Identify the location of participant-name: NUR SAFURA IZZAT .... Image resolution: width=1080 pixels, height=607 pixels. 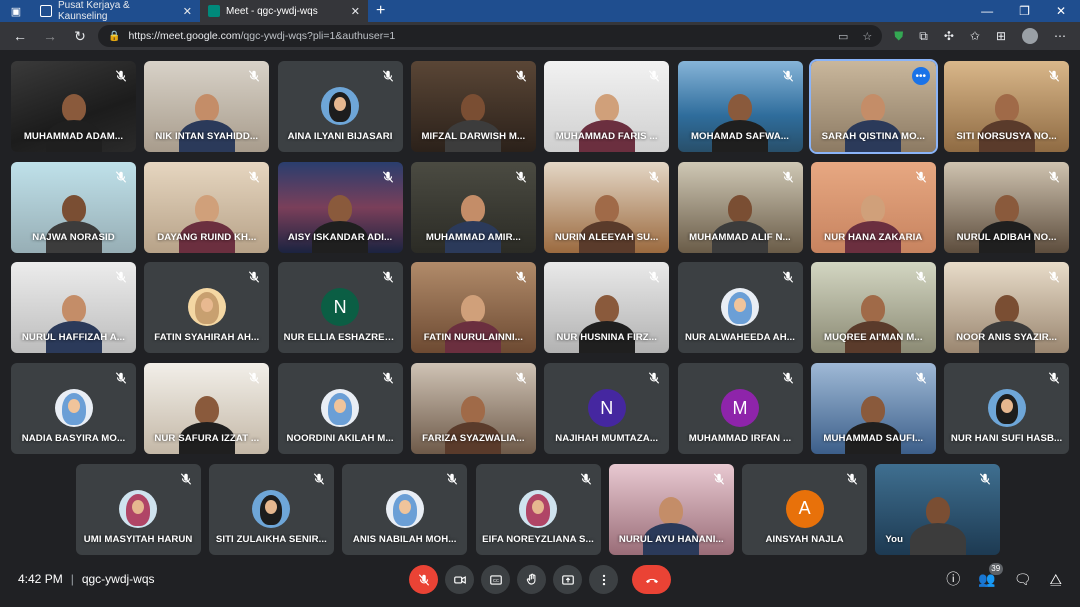
(207, 439).